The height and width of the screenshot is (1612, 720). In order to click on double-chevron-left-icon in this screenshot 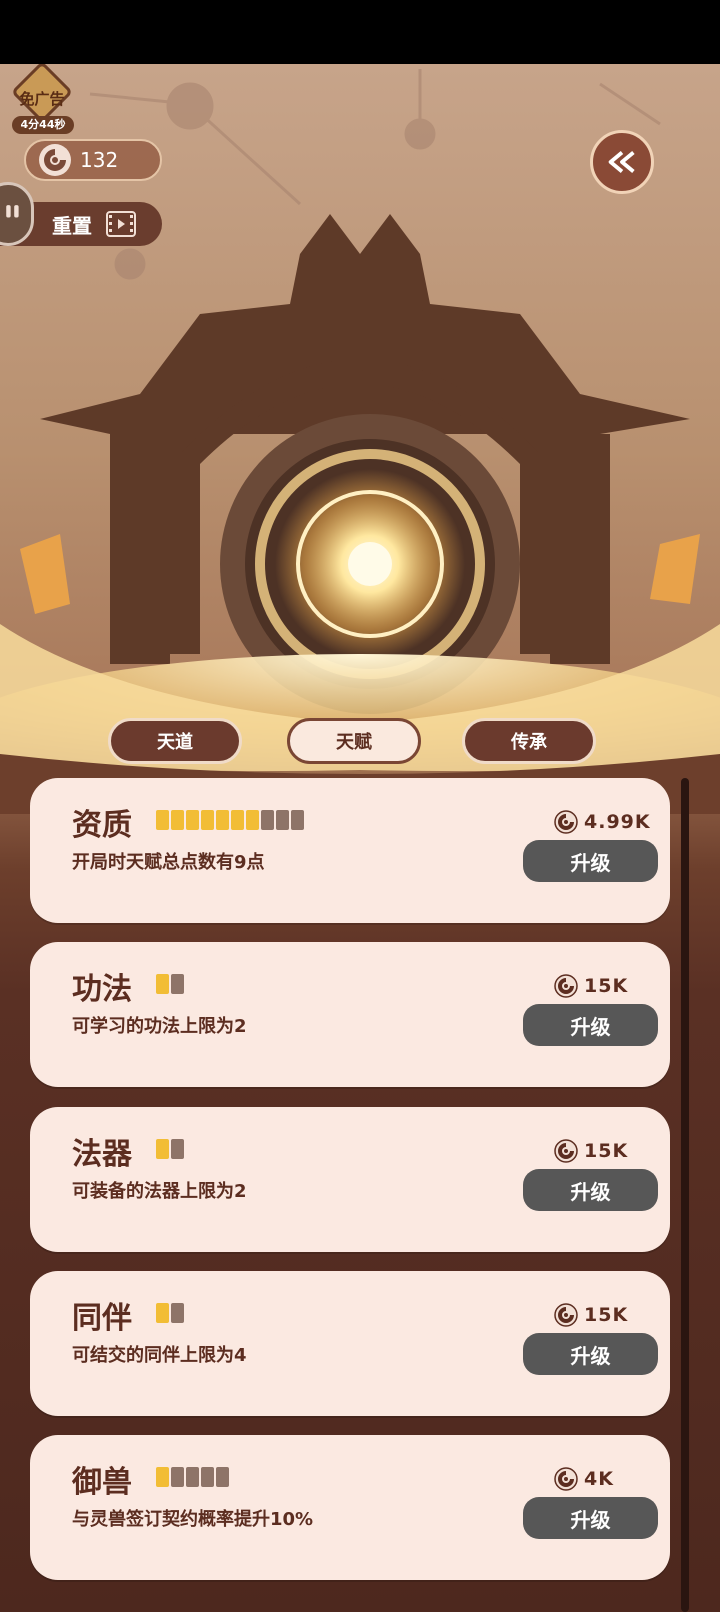, I will do `click(621, 162)`.